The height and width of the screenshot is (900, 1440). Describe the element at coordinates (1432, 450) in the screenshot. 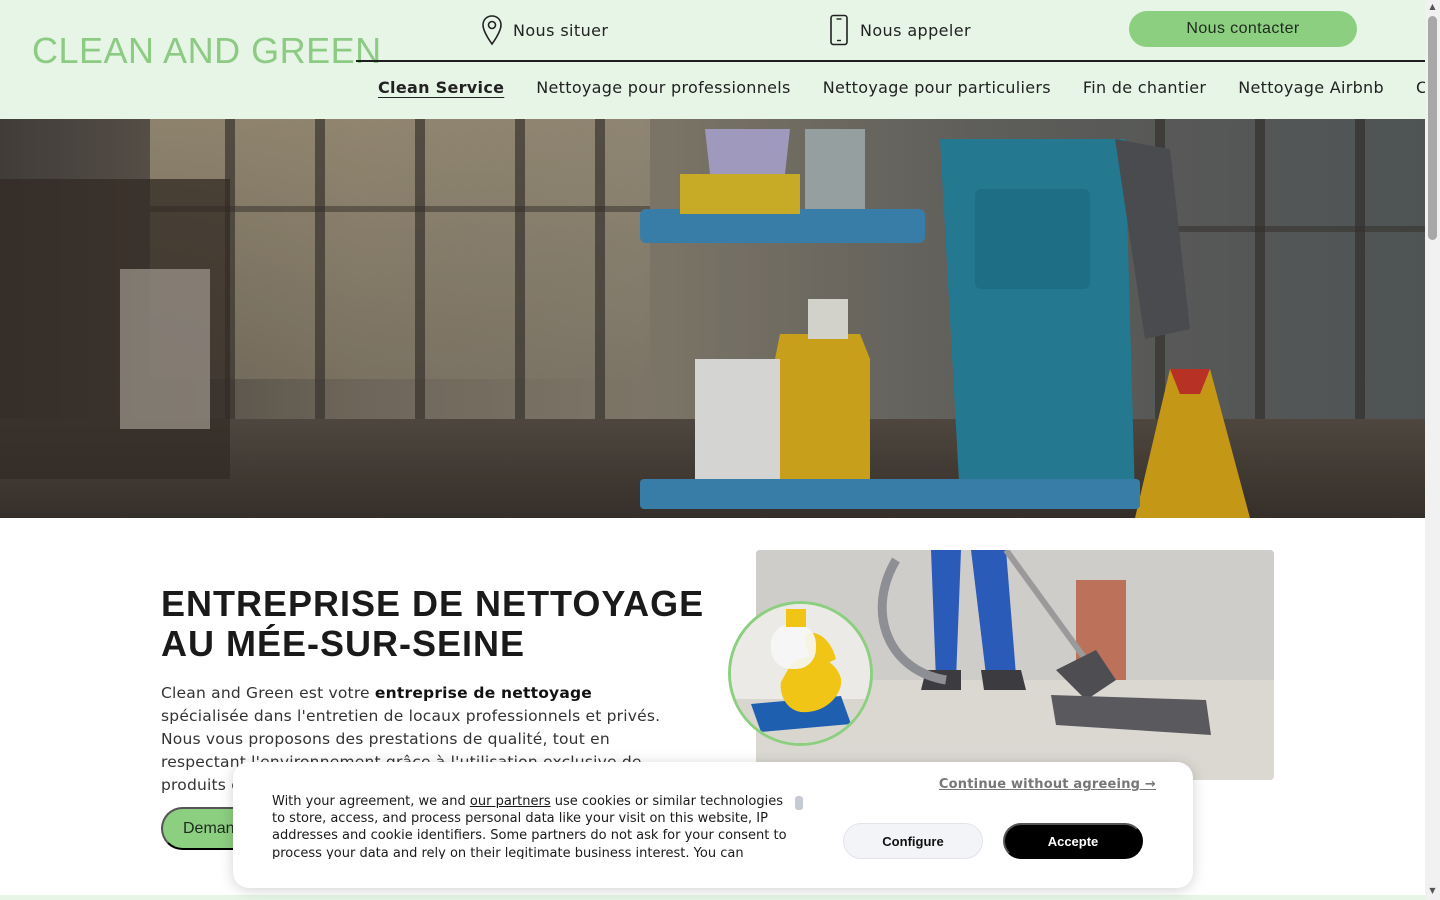

I see `page-scrollbar: ▲ ▼` at that location.